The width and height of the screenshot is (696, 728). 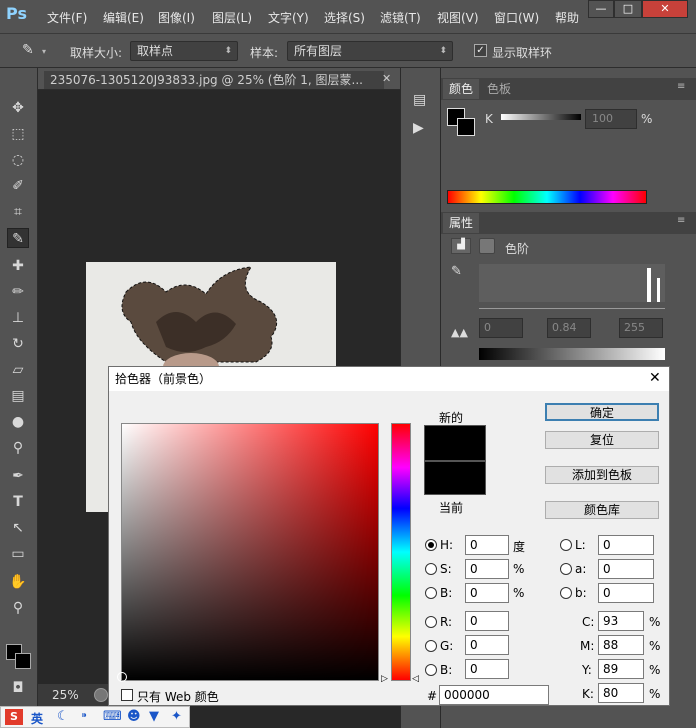 What do you see at coordinates (18, 108) in the screenshot?
I see `move-tool-icon: ✥` at bounding box center [18, 108].